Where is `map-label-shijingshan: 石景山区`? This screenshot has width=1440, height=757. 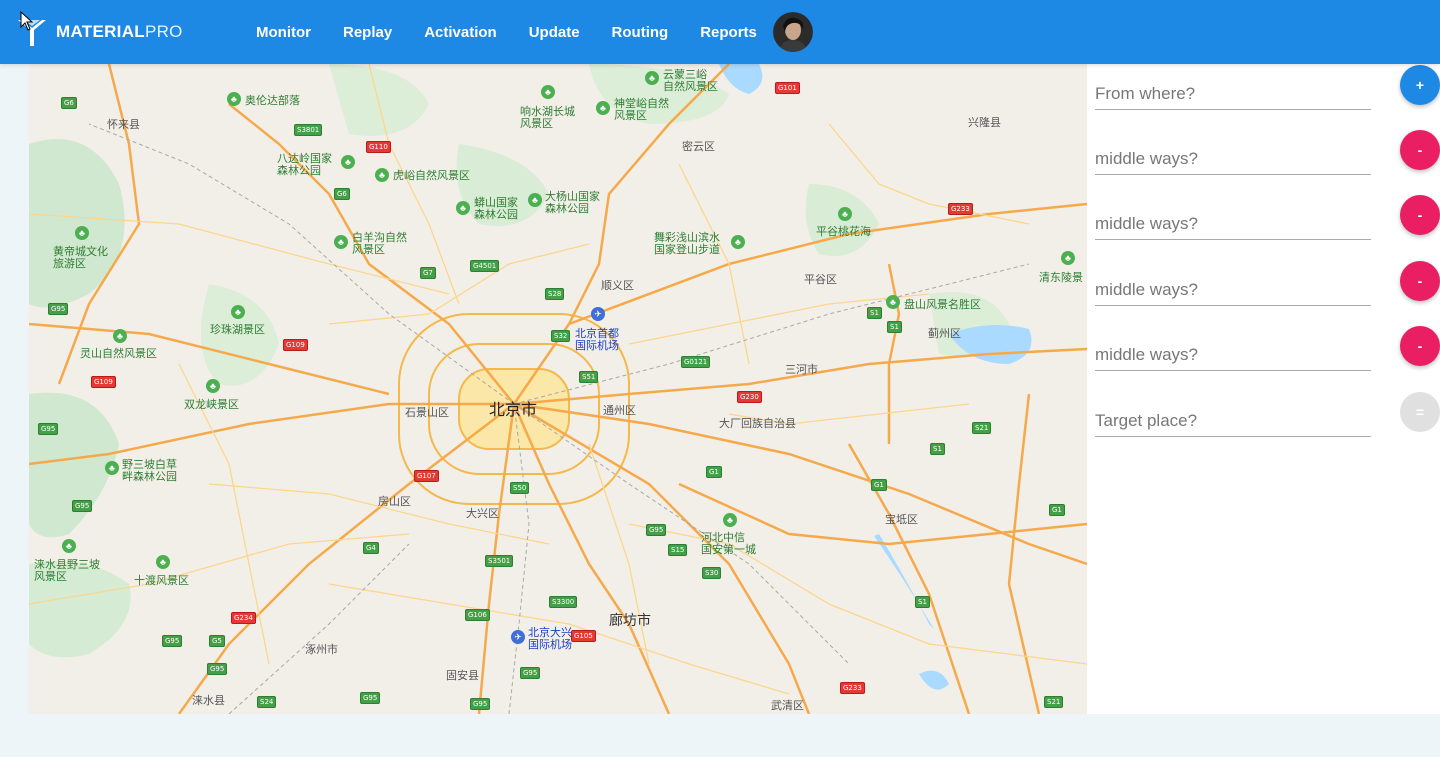 map-label-shijingshan: 石景山区 is located at coordinates (427, 413).